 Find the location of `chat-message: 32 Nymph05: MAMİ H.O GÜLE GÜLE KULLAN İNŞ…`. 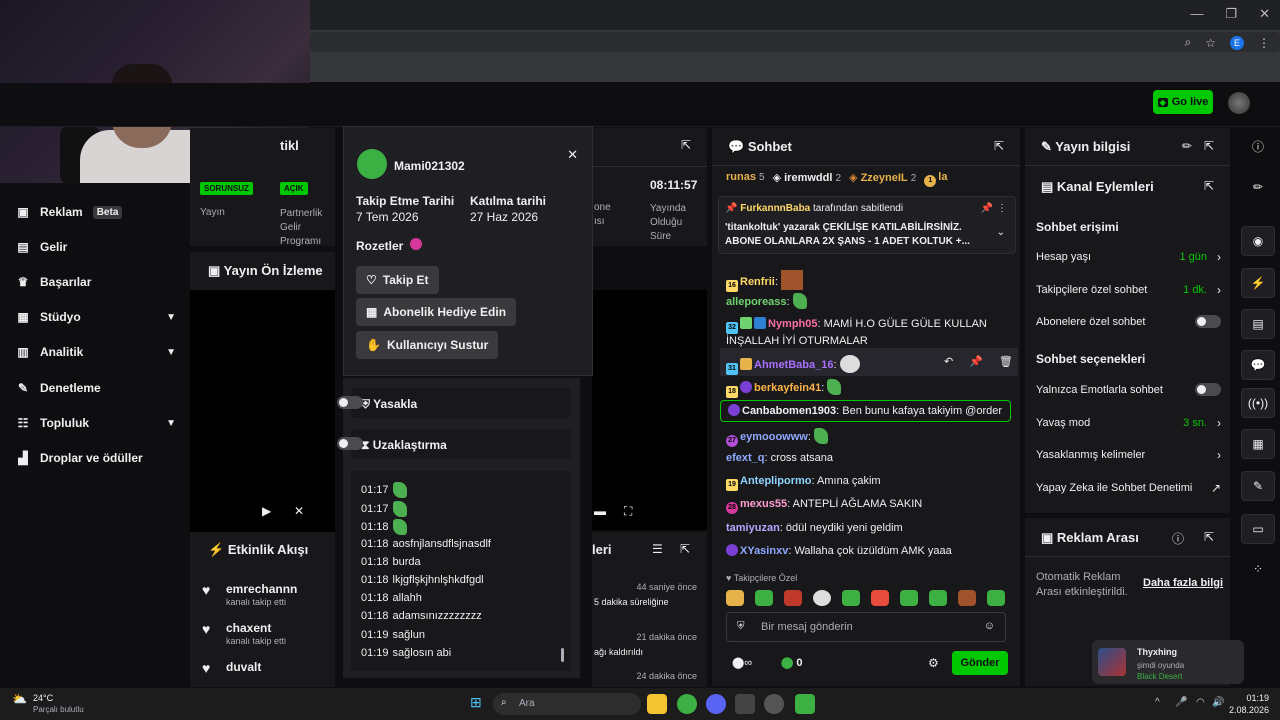

chat-message: 32 Nymph05: MAMİ H.O GÜLE GÜLE KULLAN İNŞ… is located at coordinates (871, 333).